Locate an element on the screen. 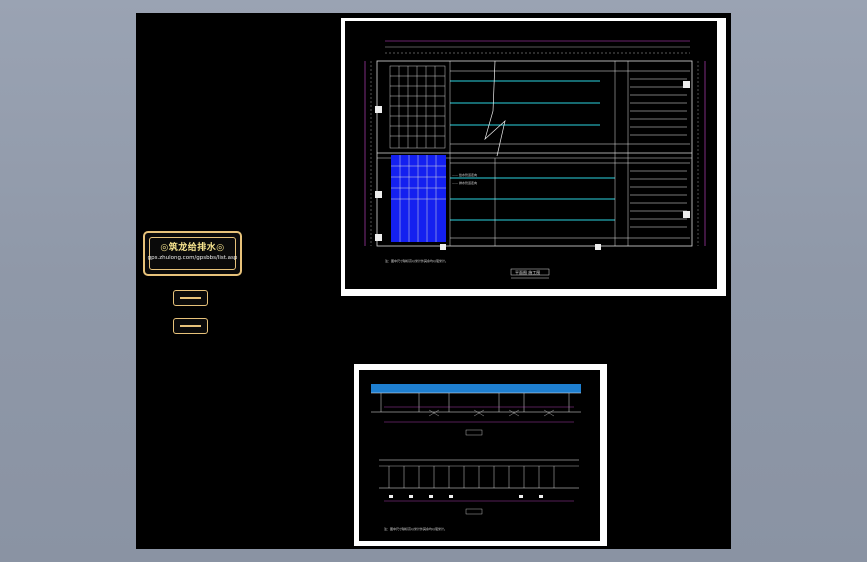 Image resolution: width=867 pixels, height=562 pixels. zhulong-logo-stamp: ◎筑龙给排水◎ gps.zhulong.com/gpsbbs/list.asp is located at coordinates (192, 253).